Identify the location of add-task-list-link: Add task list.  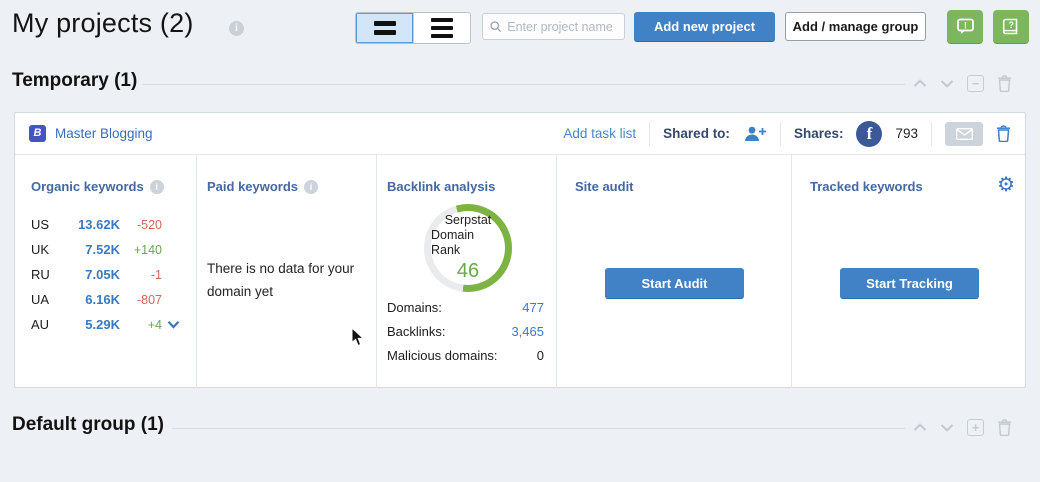
(599, 133).